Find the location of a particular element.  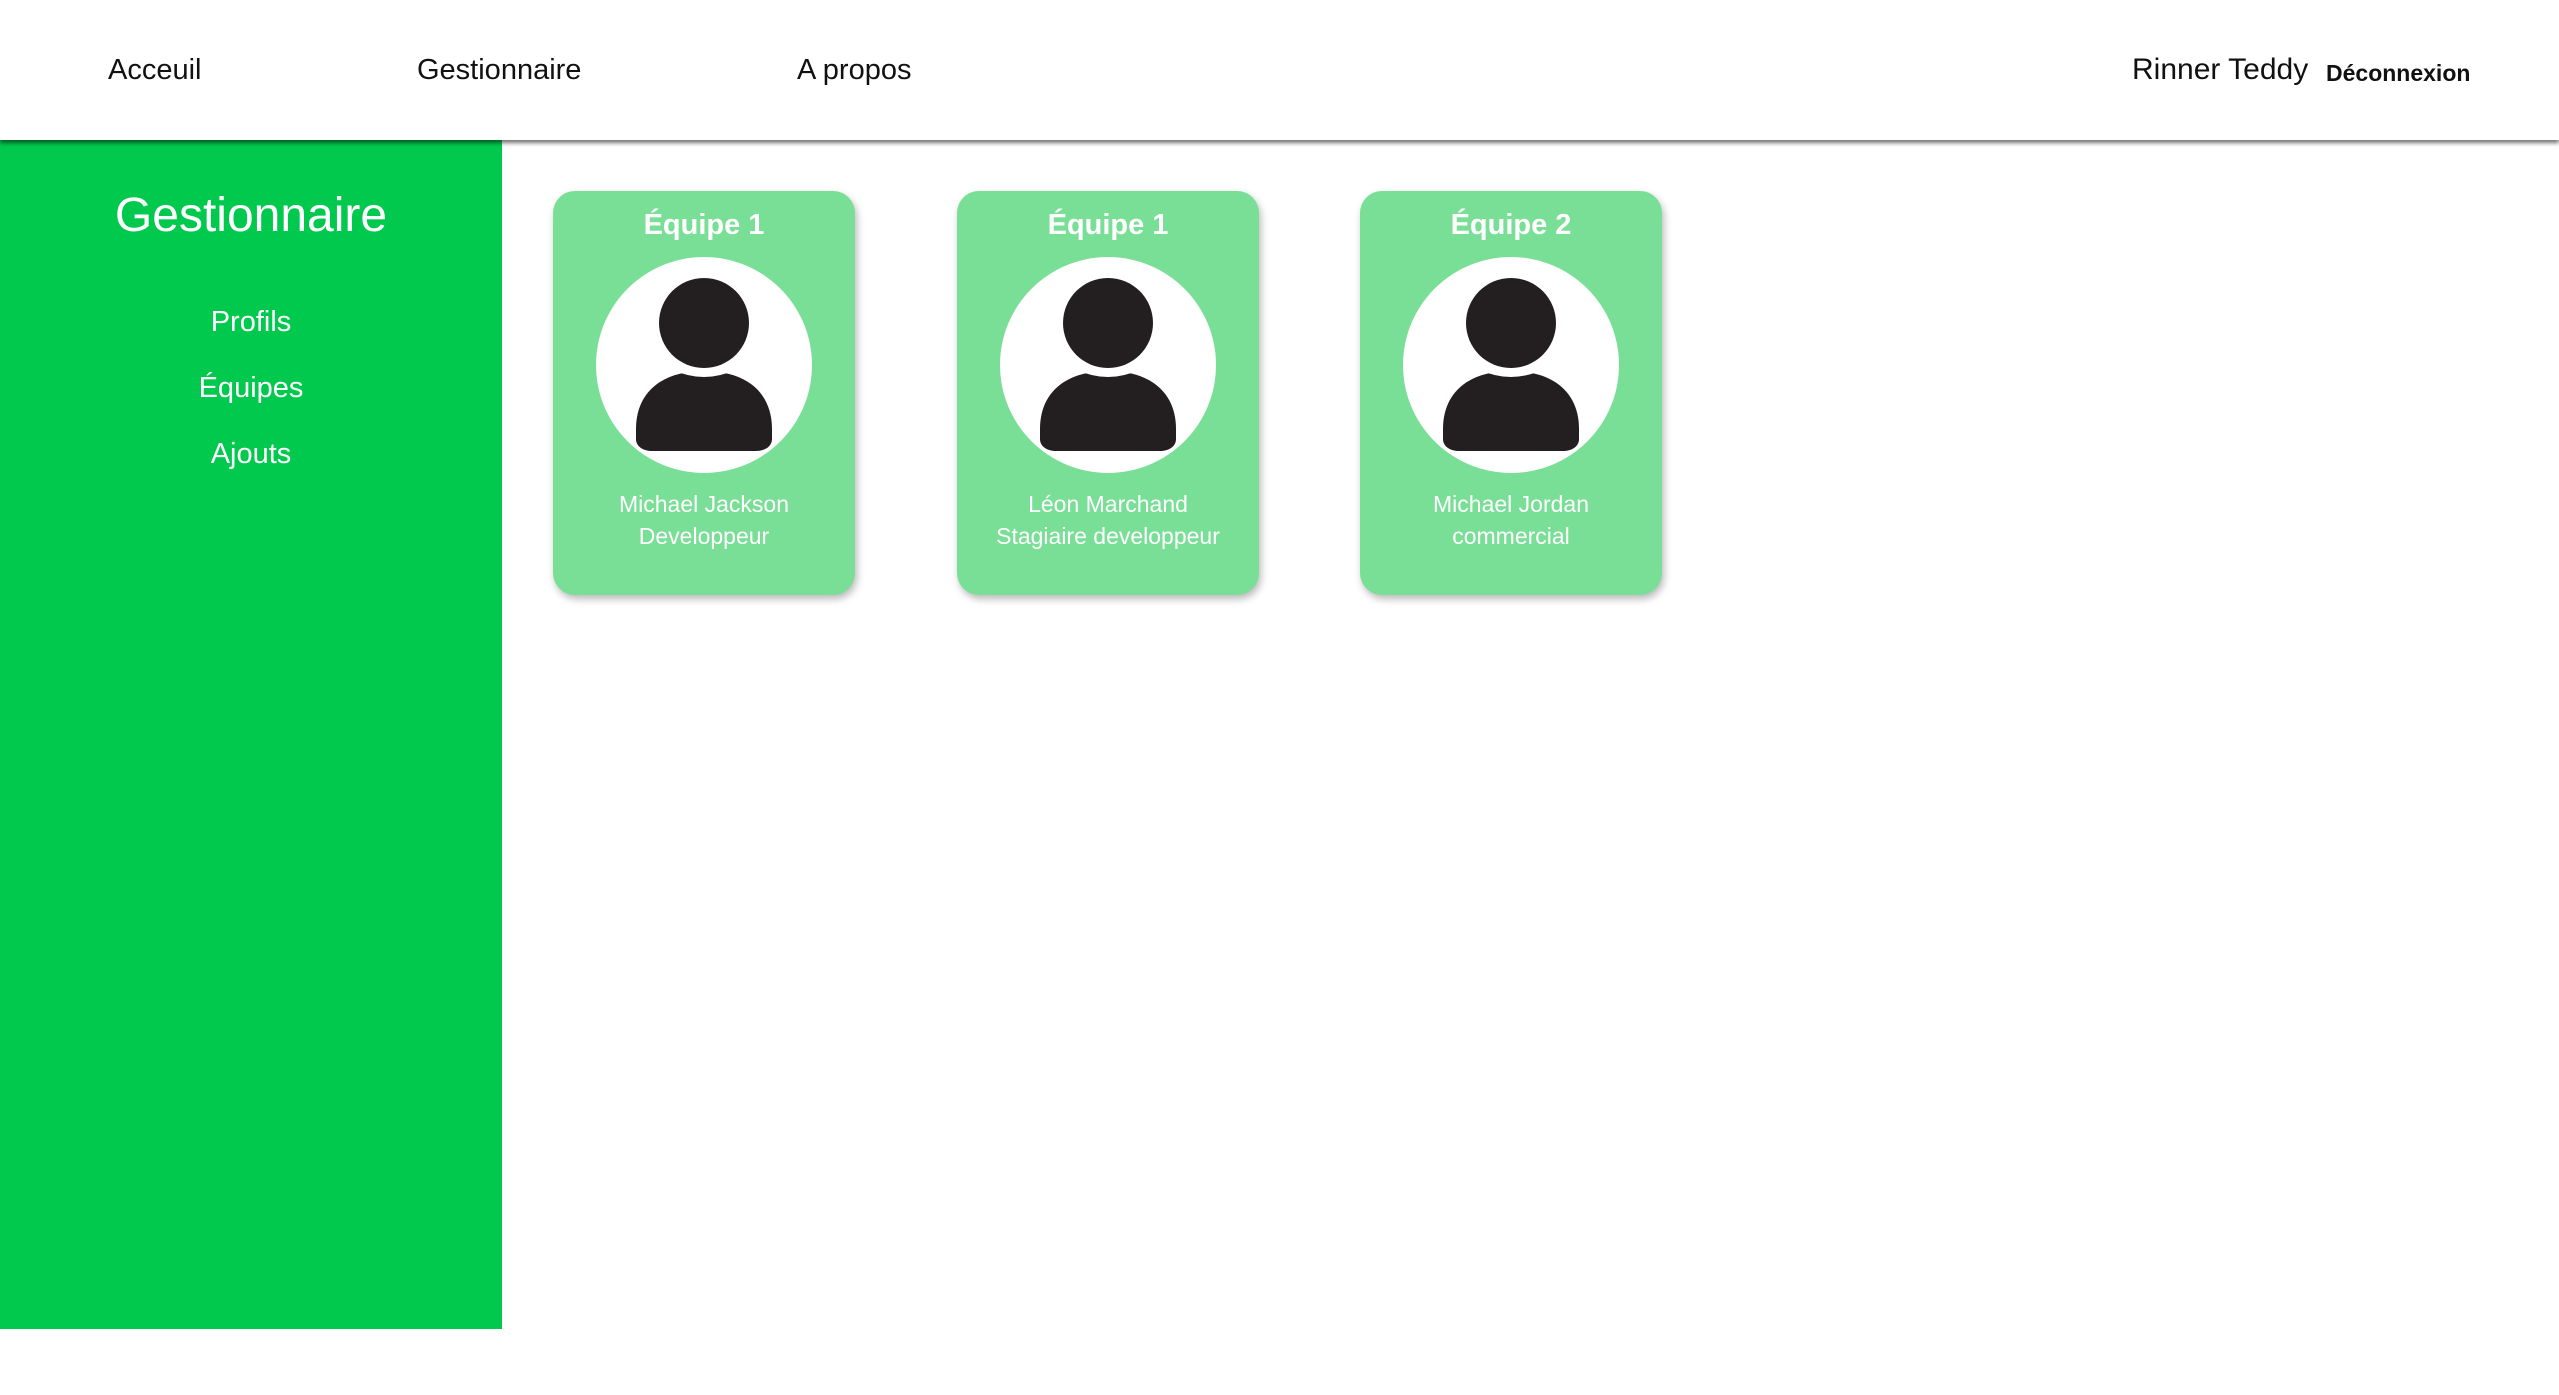

card-member-name: Michael Jordan is located at coordinates (1511, 504).